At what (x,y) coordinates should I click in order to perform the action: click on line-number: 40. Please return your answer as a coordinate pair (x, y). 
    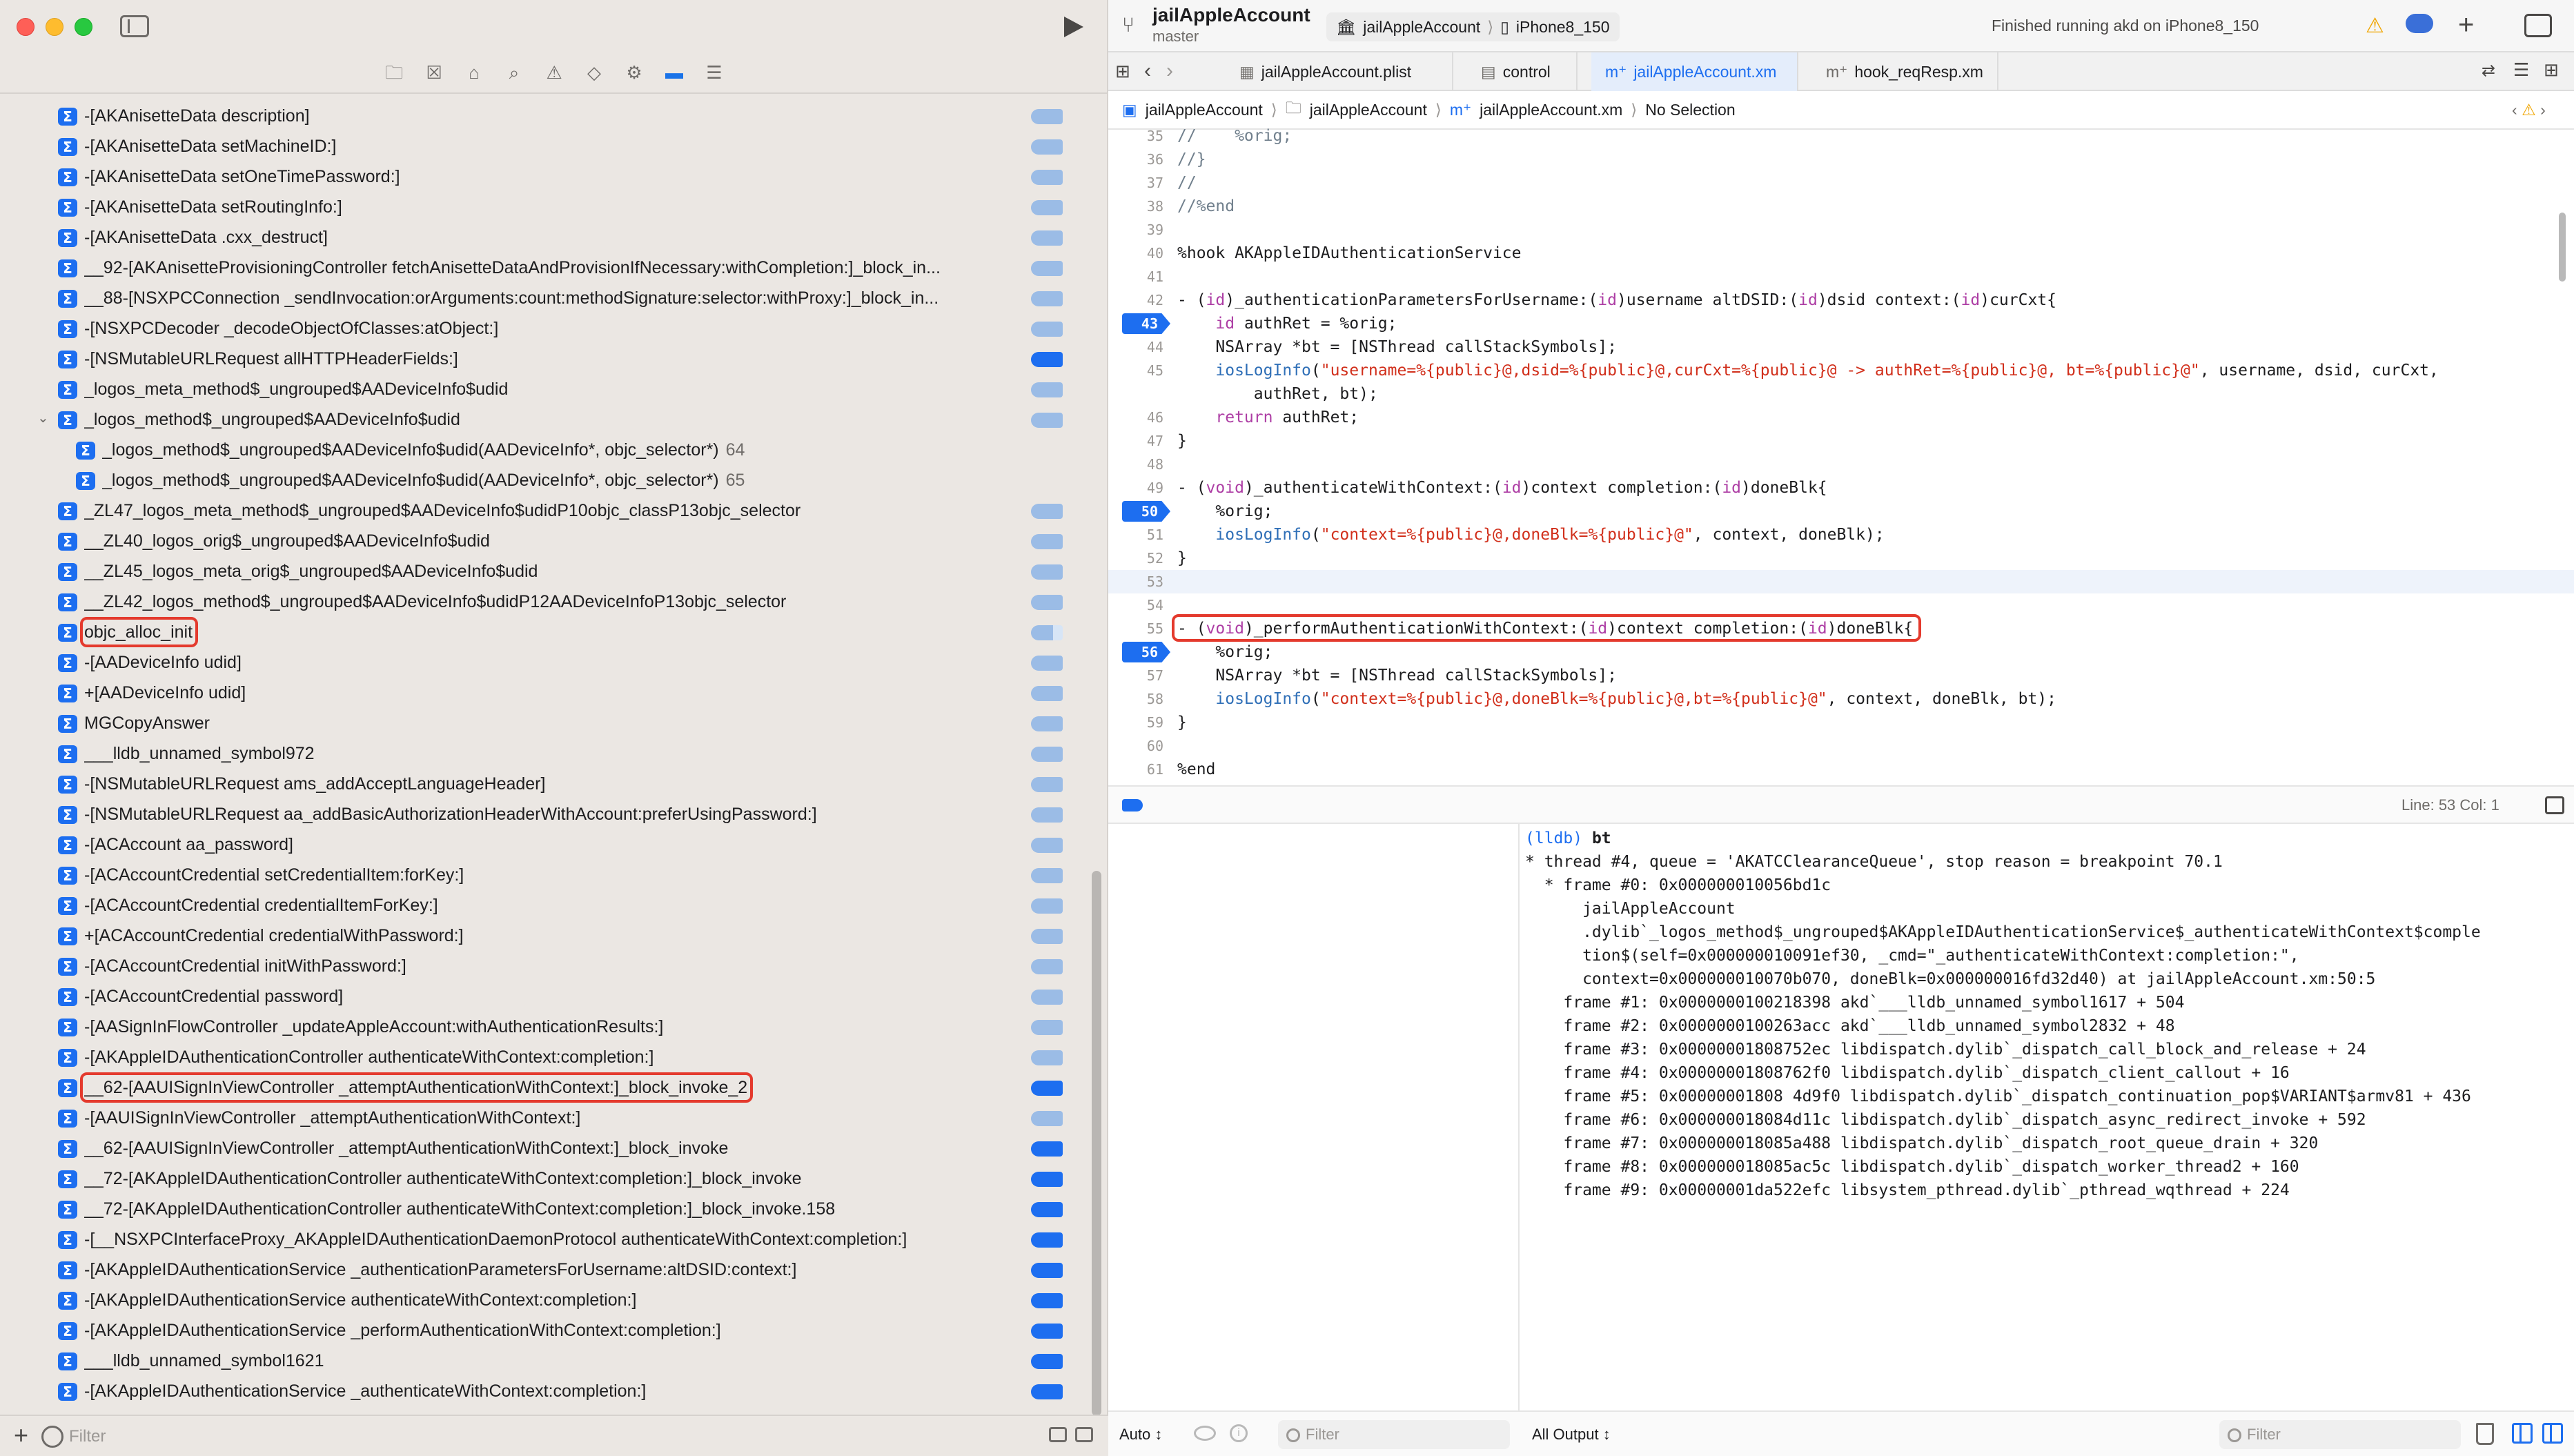
    Looking at the image, I should click on (1135, 254).